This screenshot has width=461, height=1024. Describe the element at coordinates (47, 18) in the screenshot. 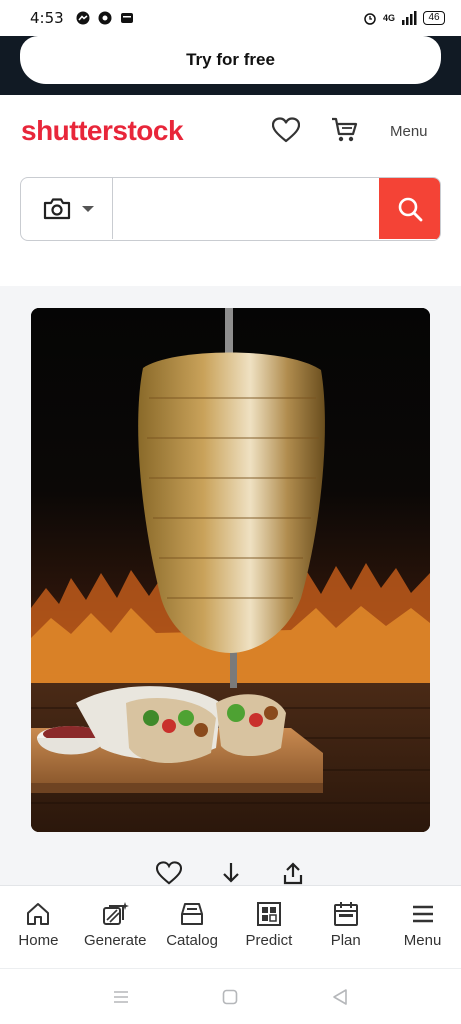

I see `status-time: 4:53` at that location.